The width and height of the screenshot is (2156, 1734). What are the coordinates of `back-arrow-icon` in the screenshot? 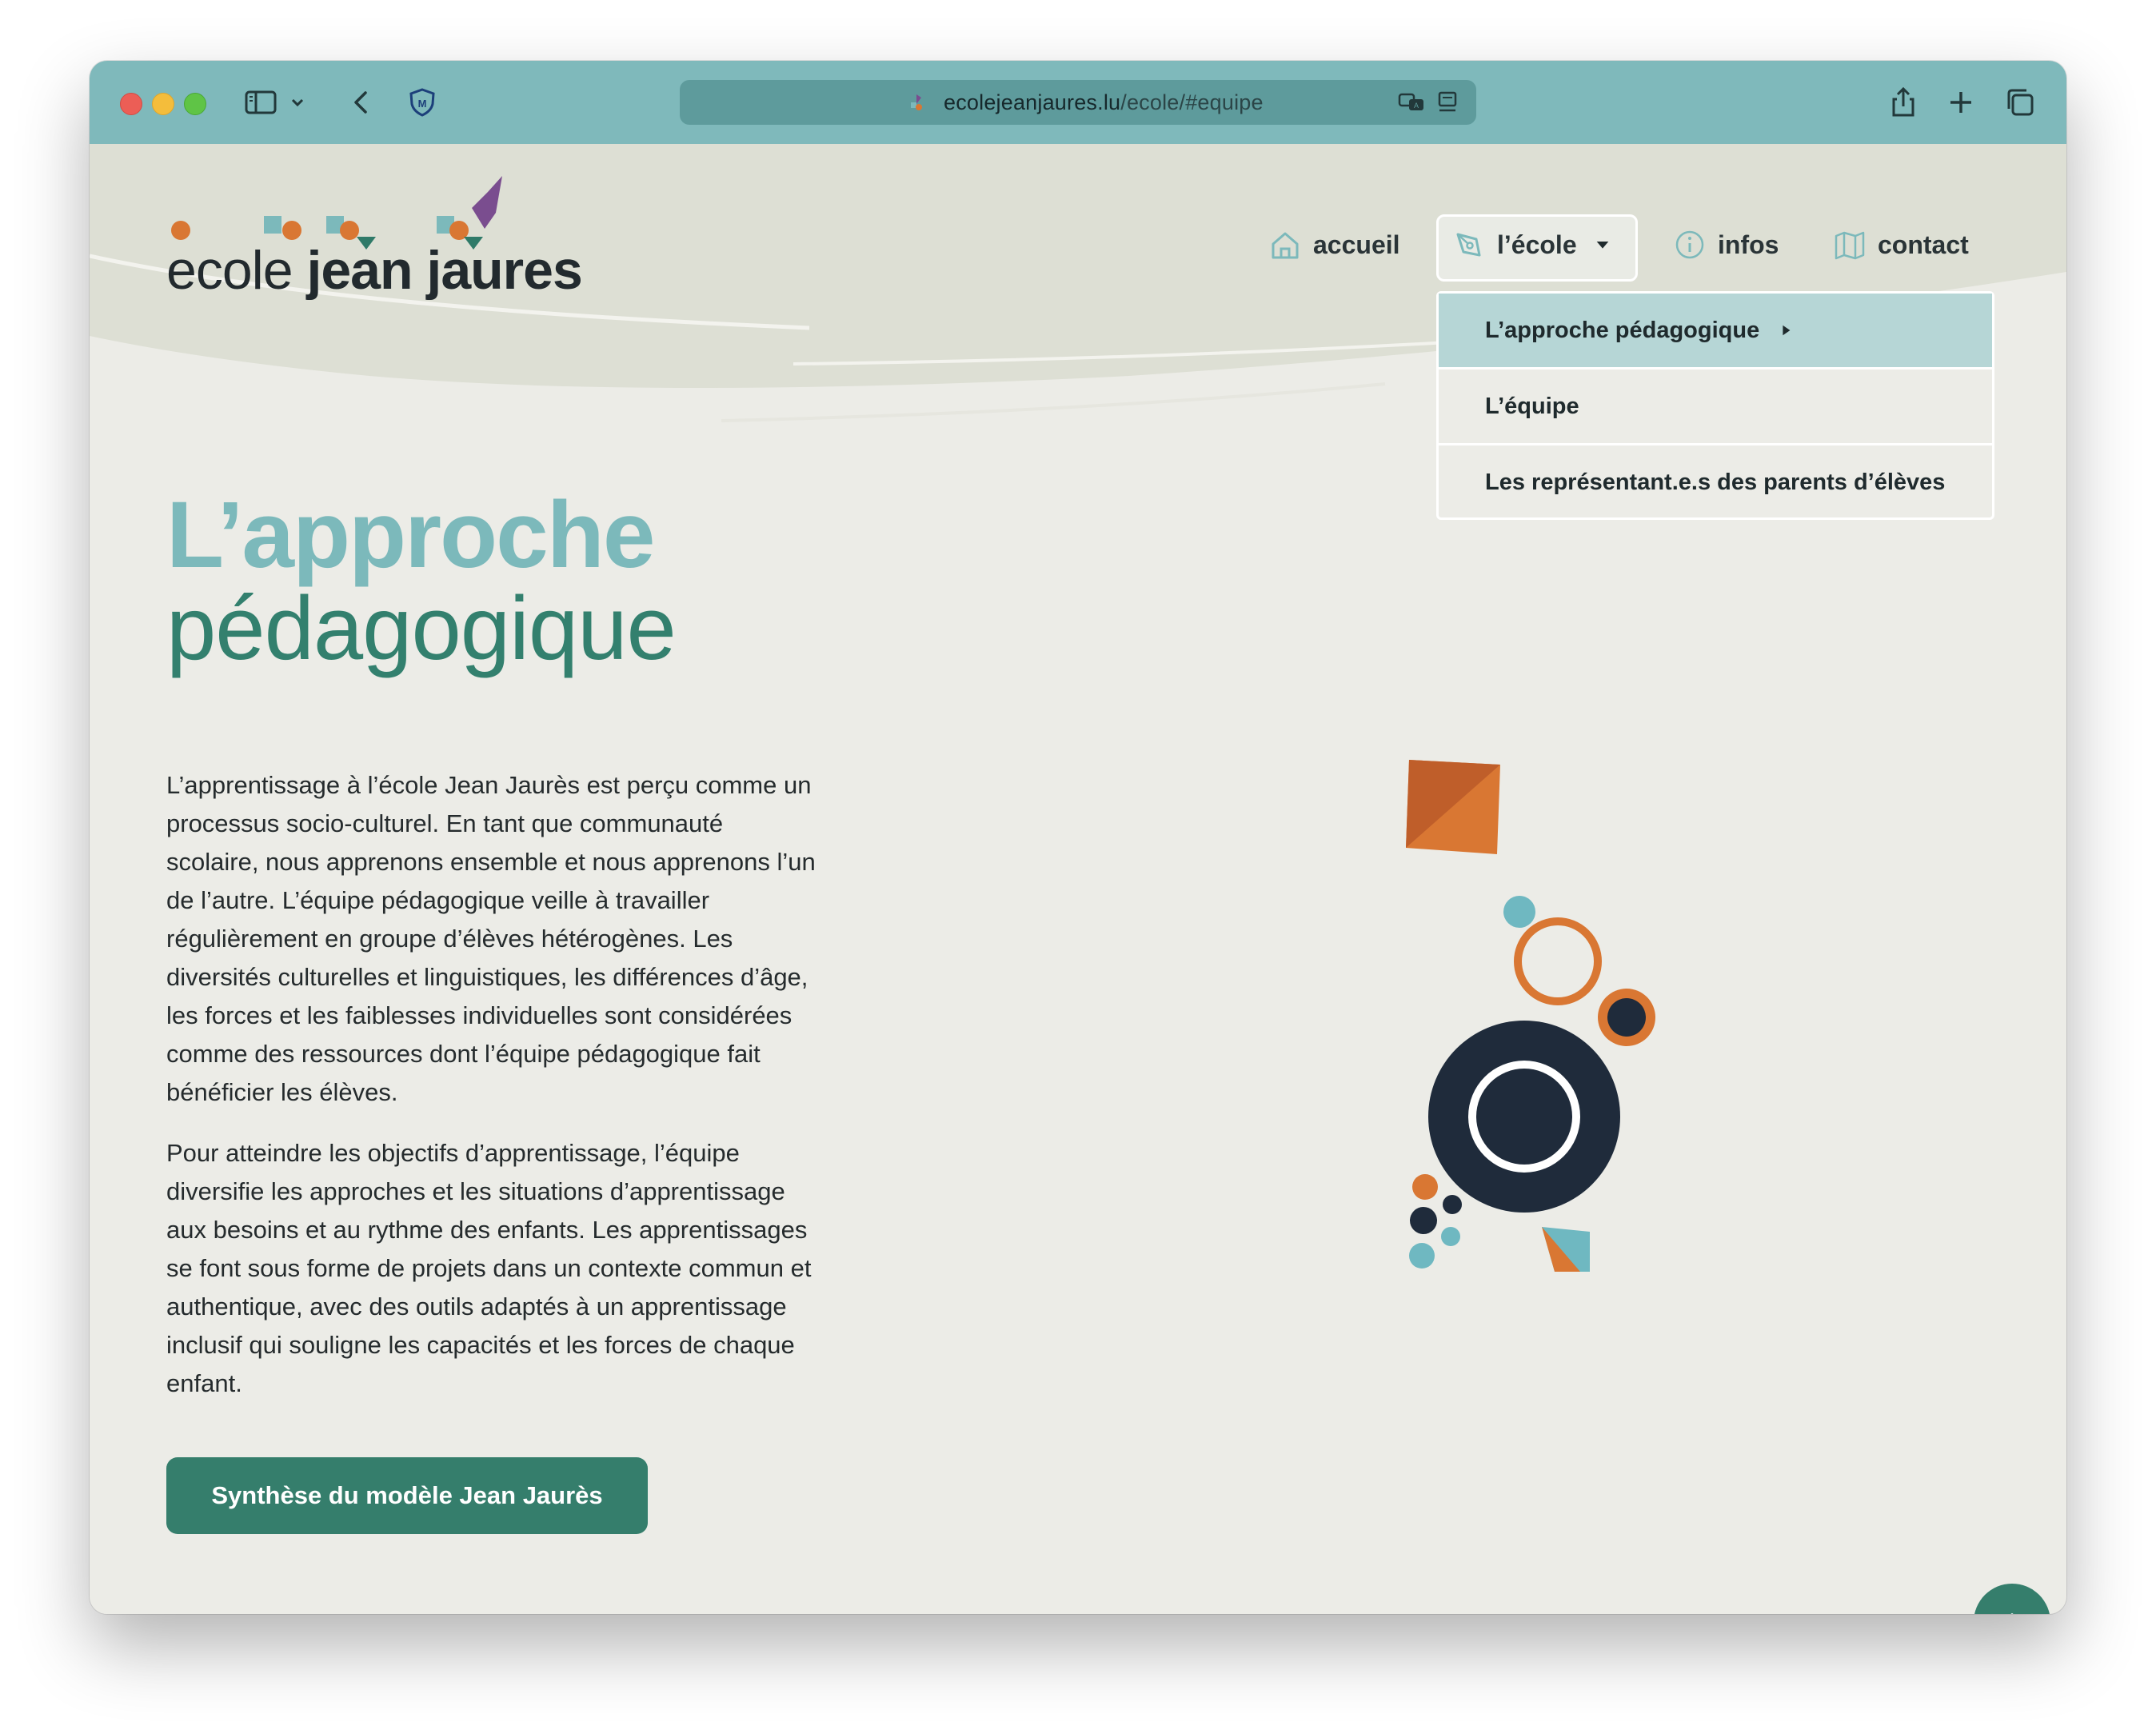 It's located at (361, 102).